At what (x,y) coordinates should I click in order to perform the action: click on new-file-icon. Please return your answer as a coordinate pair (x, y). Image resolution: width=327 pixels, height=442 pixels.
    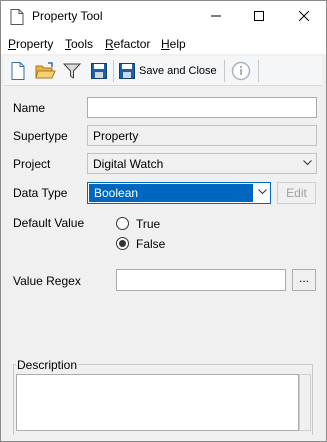
    Looking at the image, I should click on (18, 71).